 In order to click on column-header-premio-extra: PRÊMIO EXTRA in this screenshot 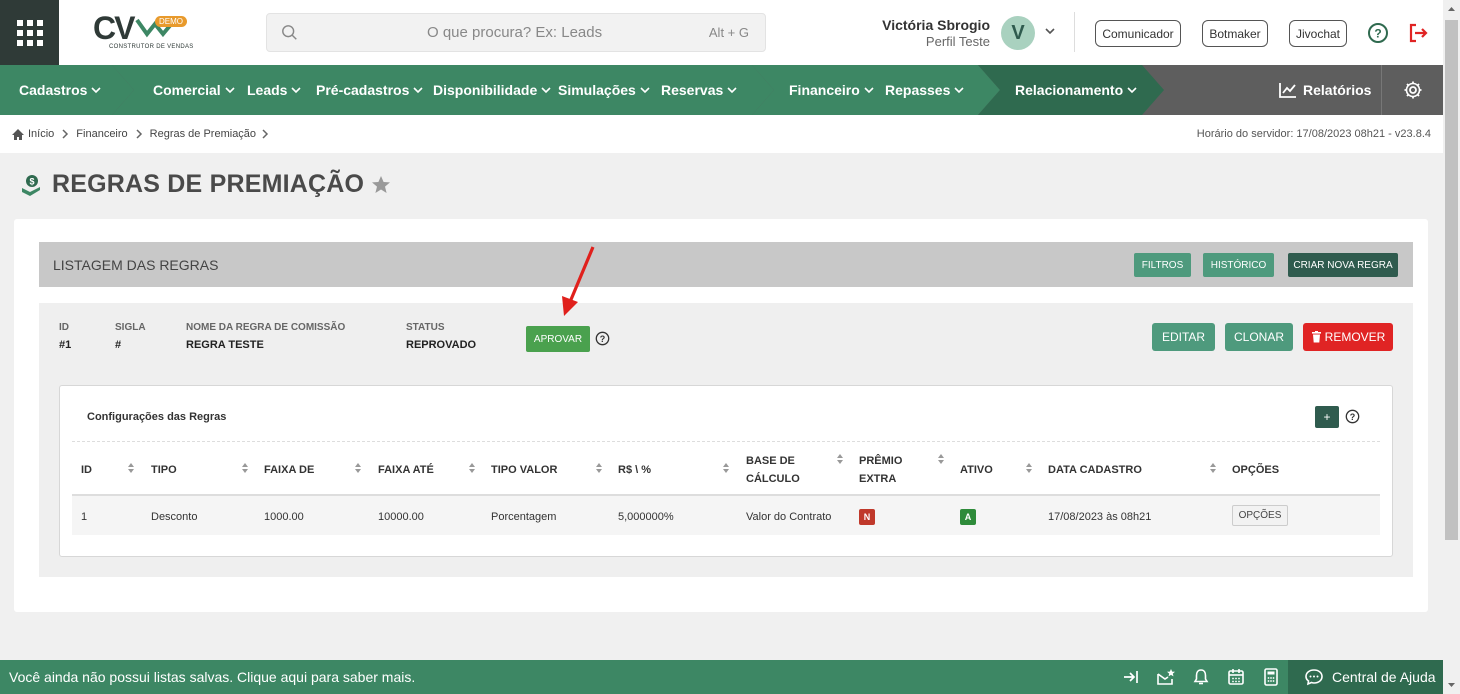, I will do `click(889, 470)`.